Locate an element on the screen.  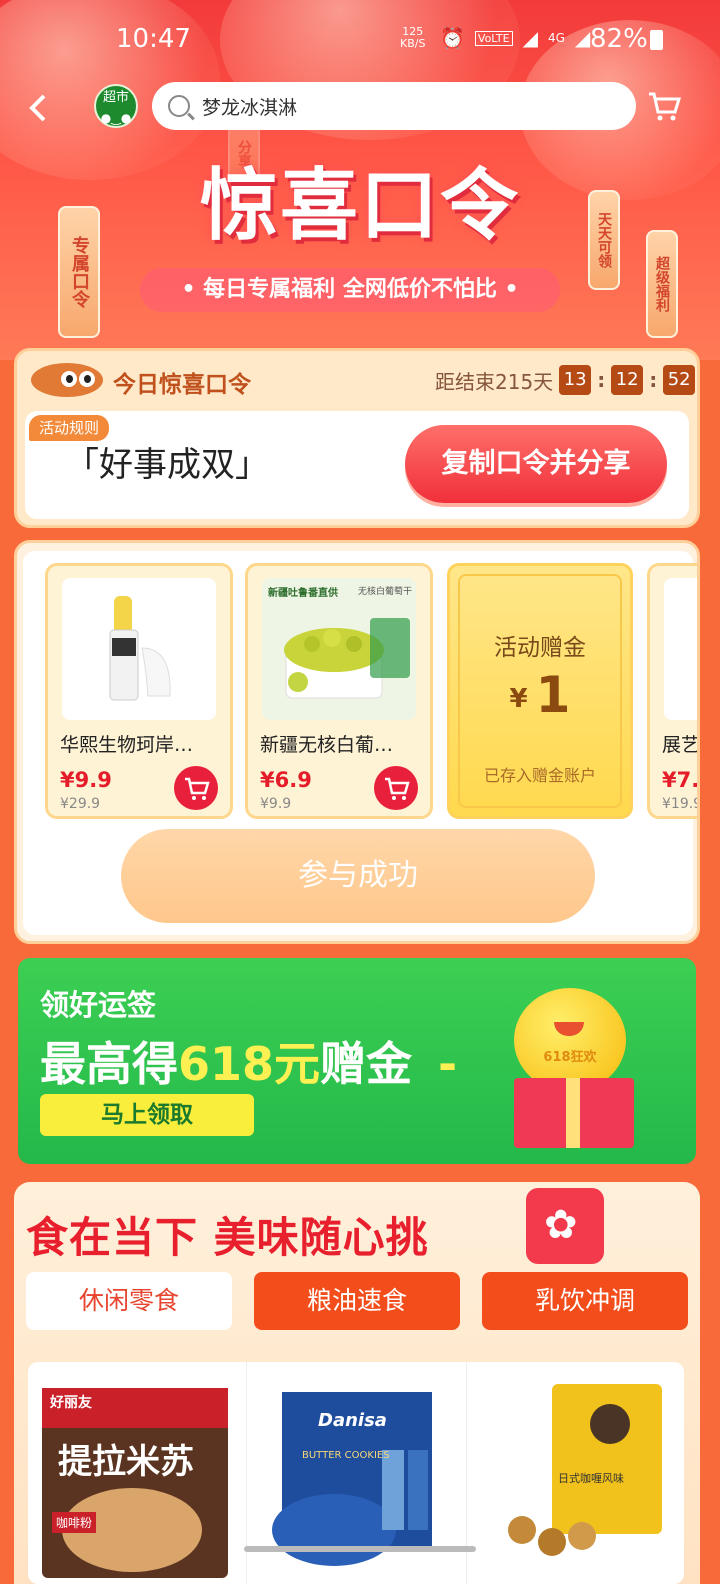
status-icons: ⏰ VoLTE ◢ 4G ◢ is located at coordinates (515, 38).